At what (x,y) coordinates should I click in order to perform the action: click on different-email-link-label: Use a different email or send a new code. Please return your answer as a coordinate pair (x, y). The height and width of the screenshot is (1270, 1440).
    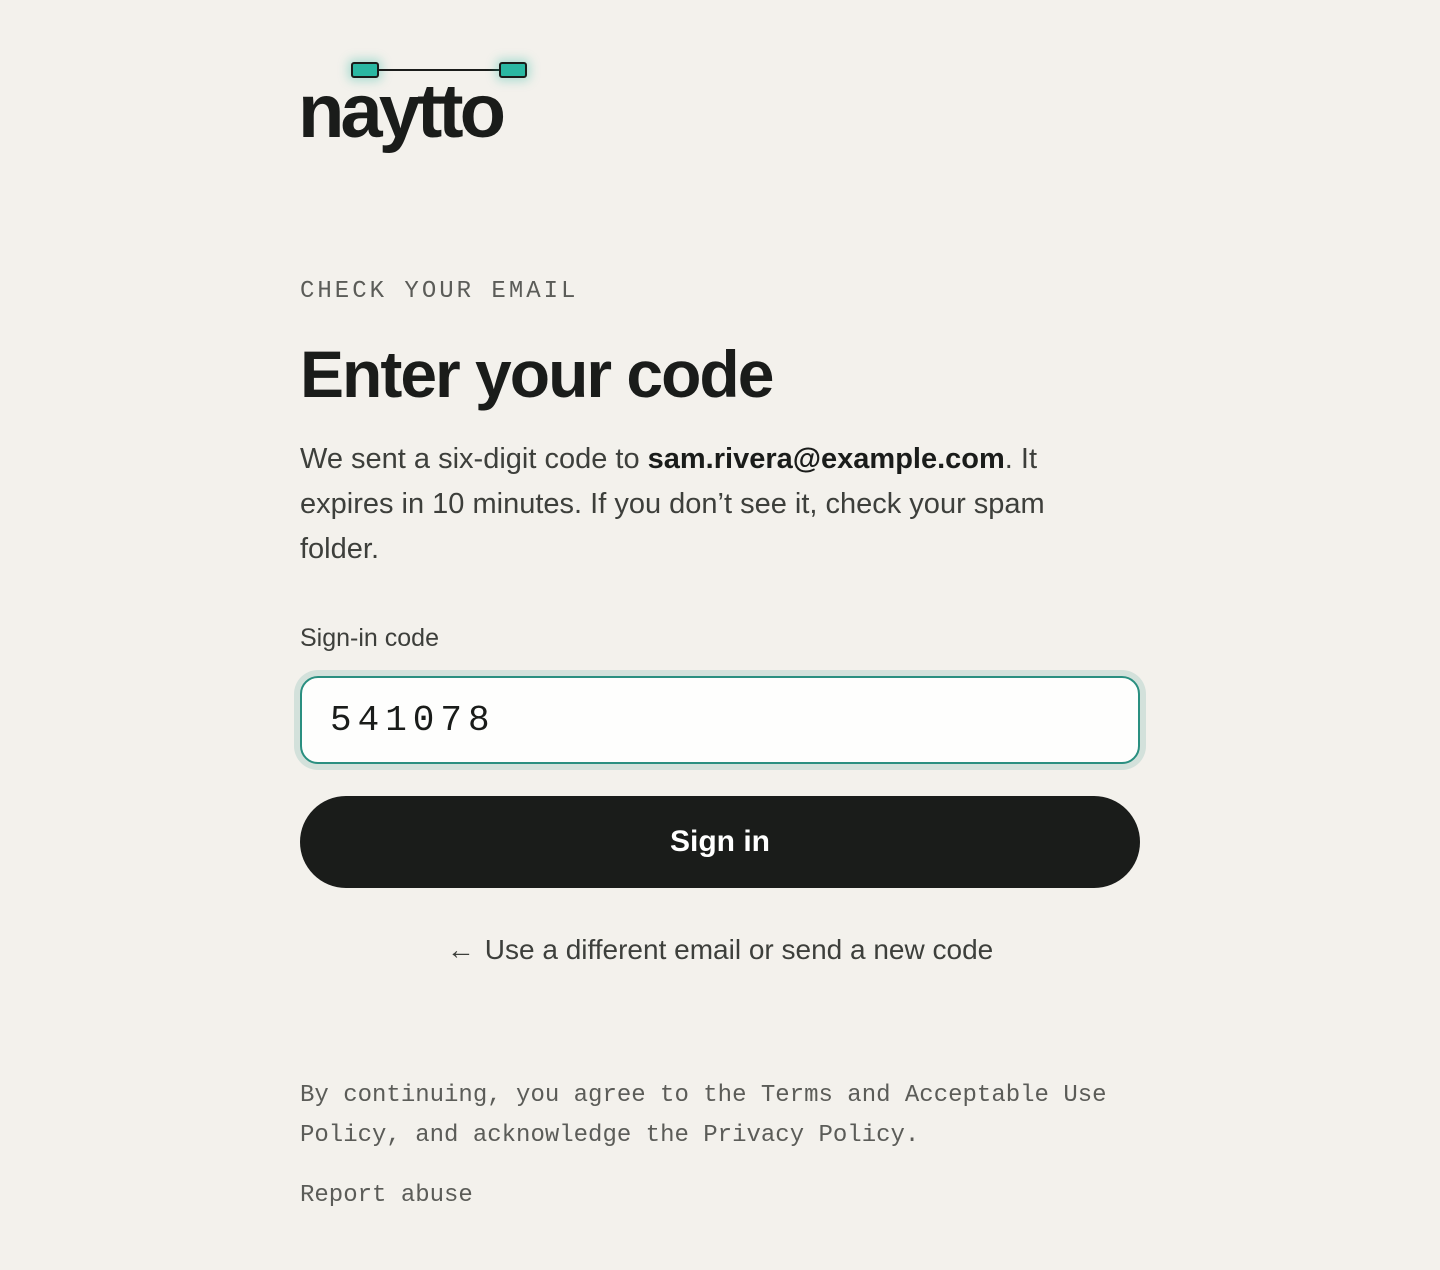
    Looking at the image, I should click on (739, 949).